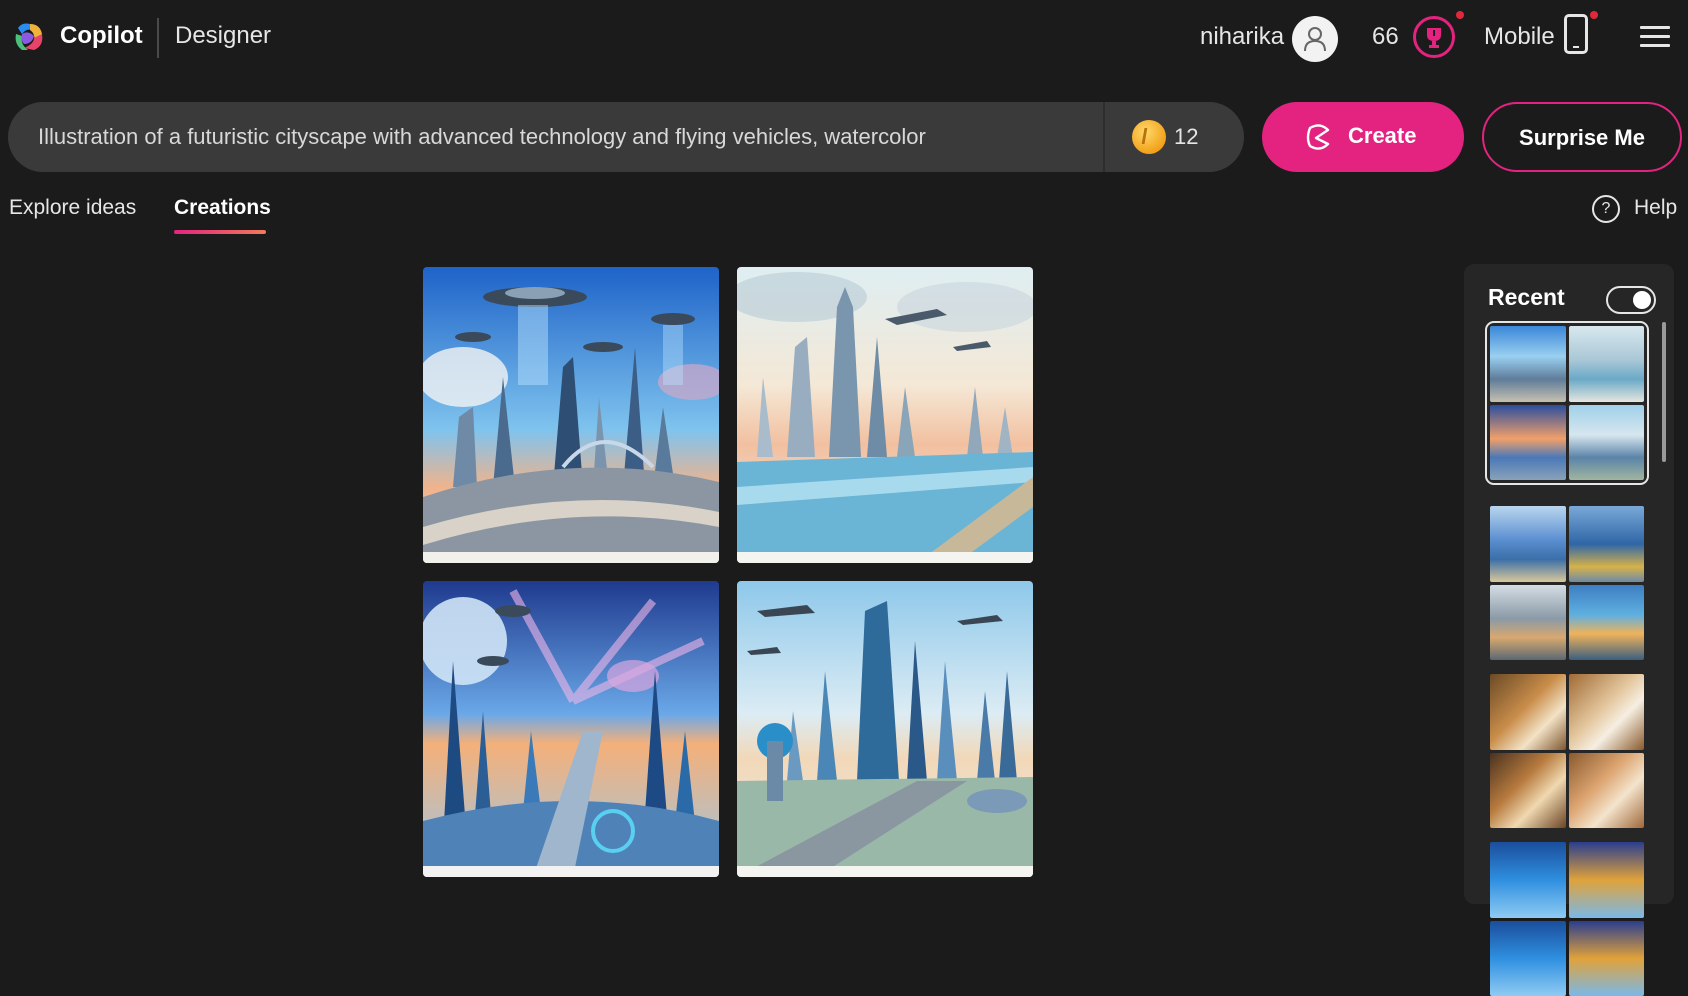 The height and width of the screenshot is (996, 1688). I want to click on brand-name: Copilot, so click(101, 36).